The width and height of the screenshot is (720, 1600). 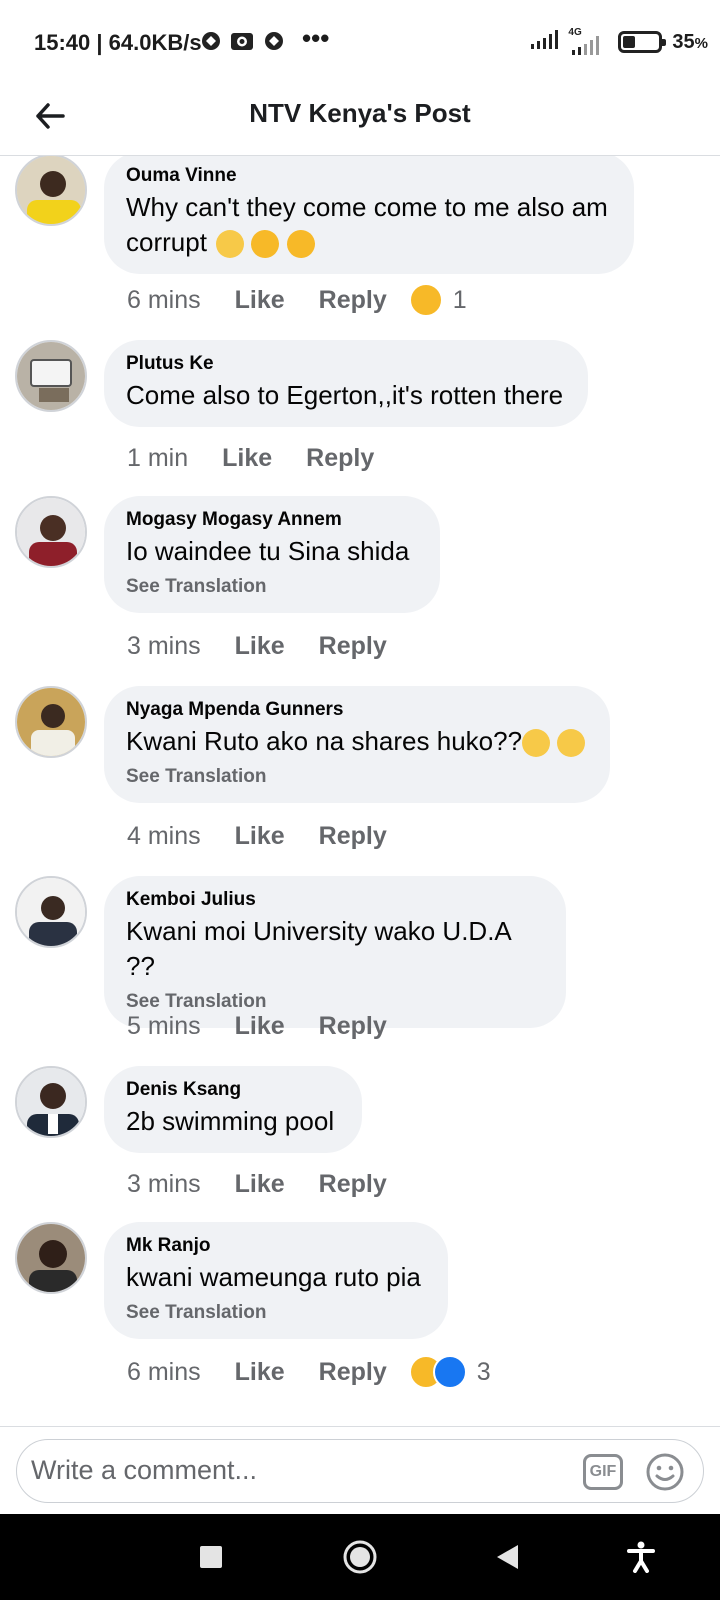 What do you see at coordinates (268, 551) in the screenshot?
I see `comment-text: Io waindee tu Sina shida` at bounding box center [268, 551].